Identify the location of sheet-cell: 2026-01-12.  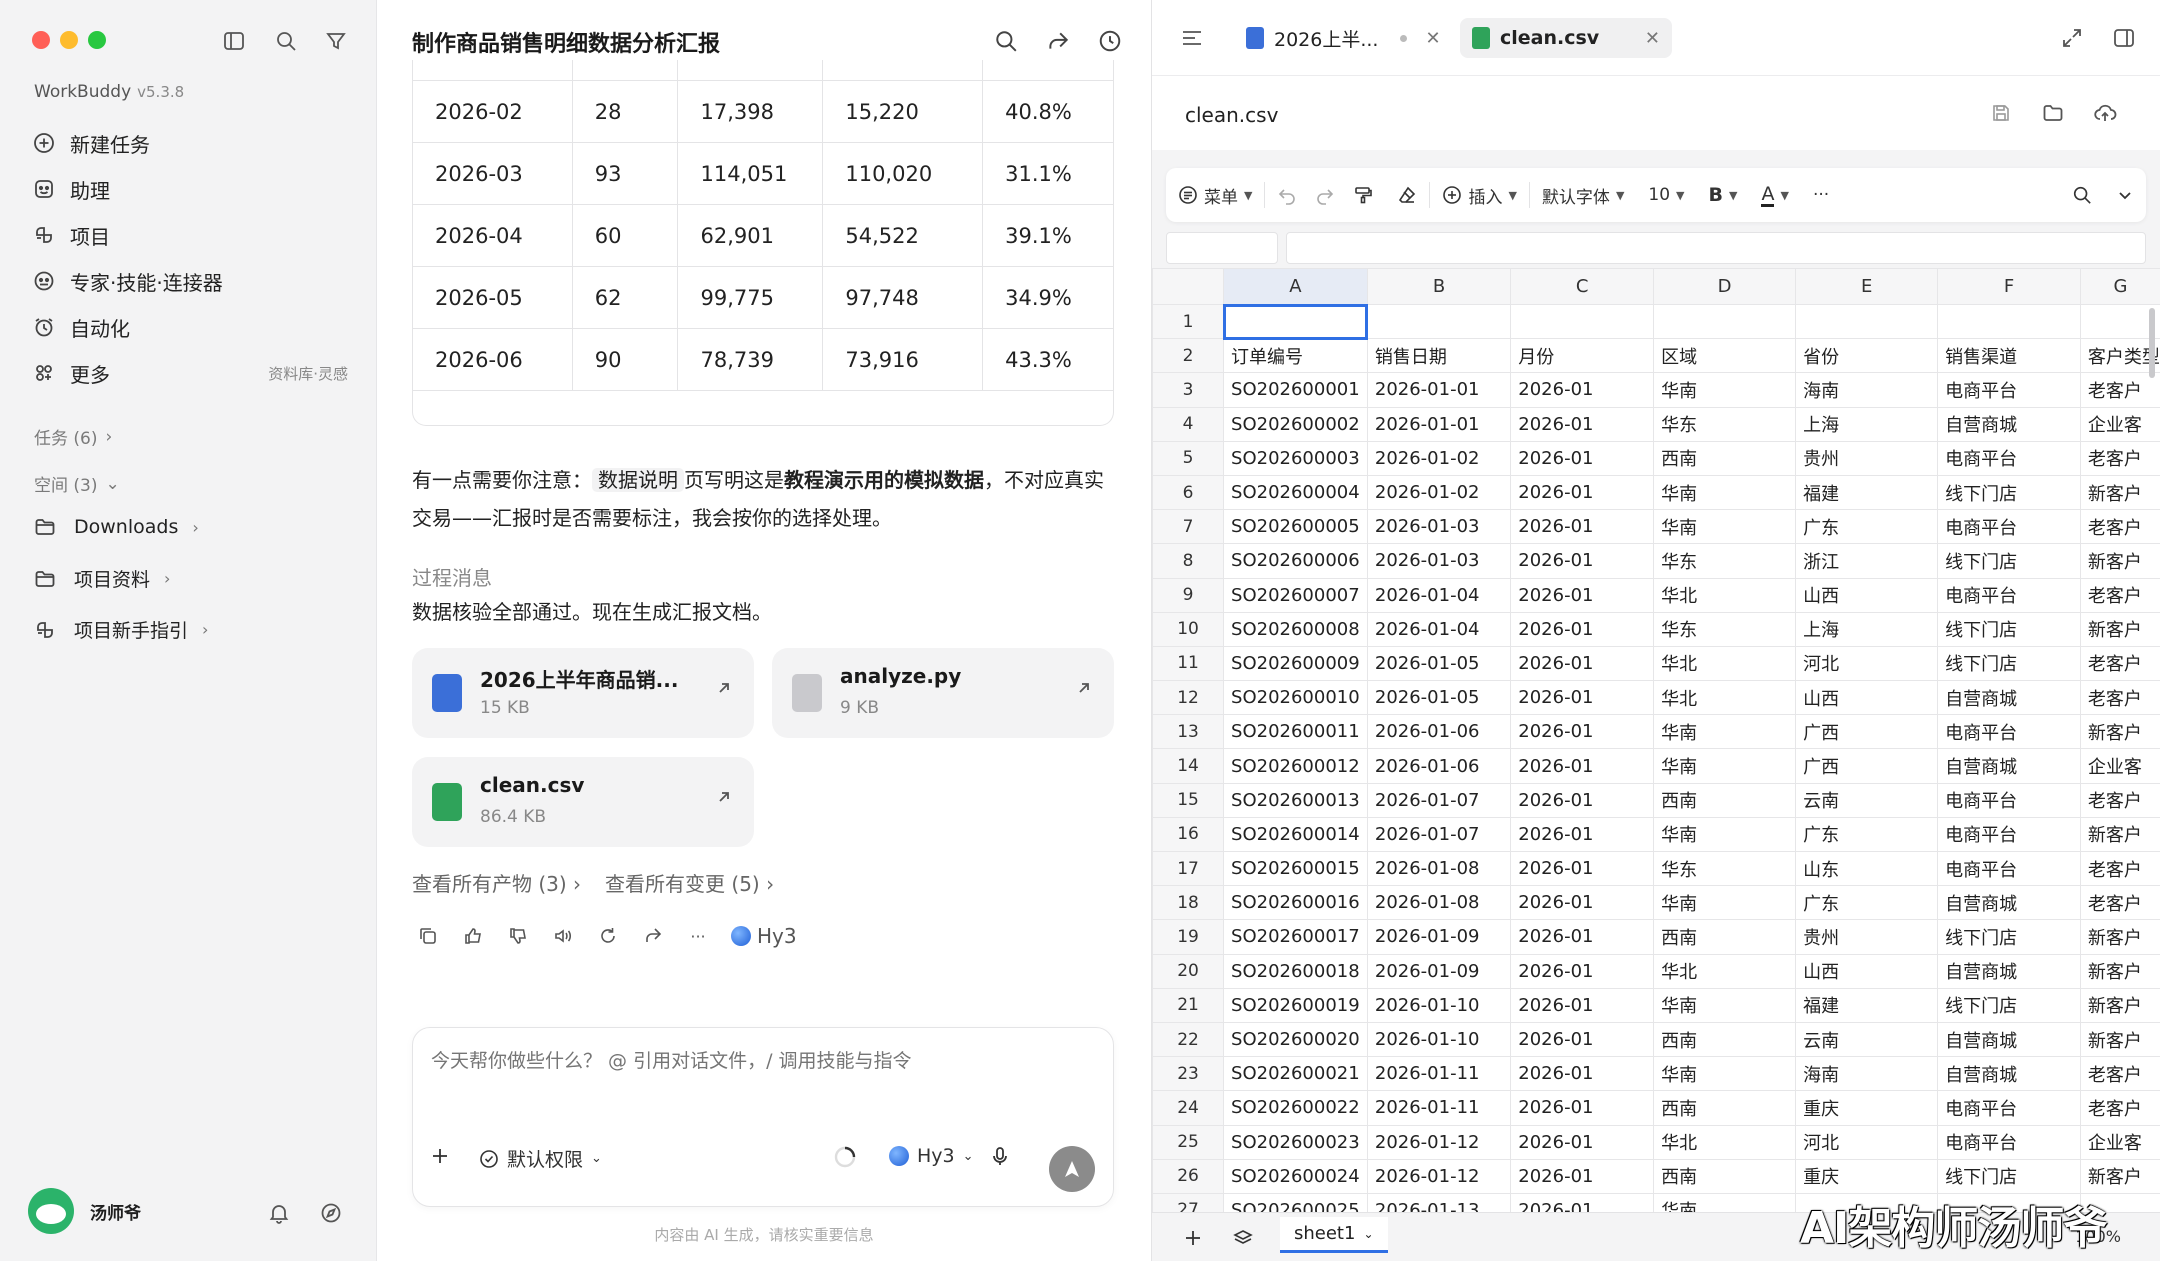
(1439, 1176).